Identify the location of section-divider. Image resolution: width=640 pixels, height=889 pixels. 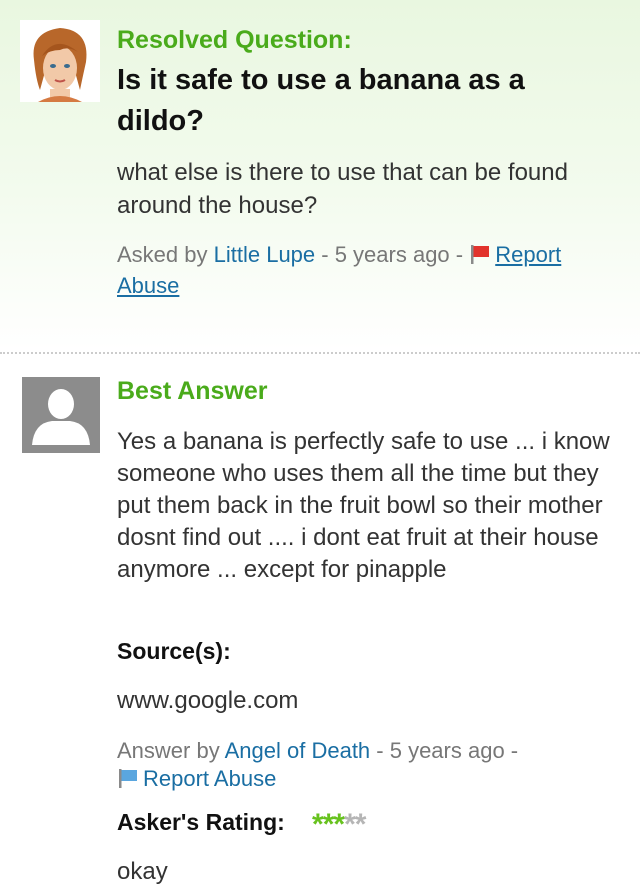
(320, 353).